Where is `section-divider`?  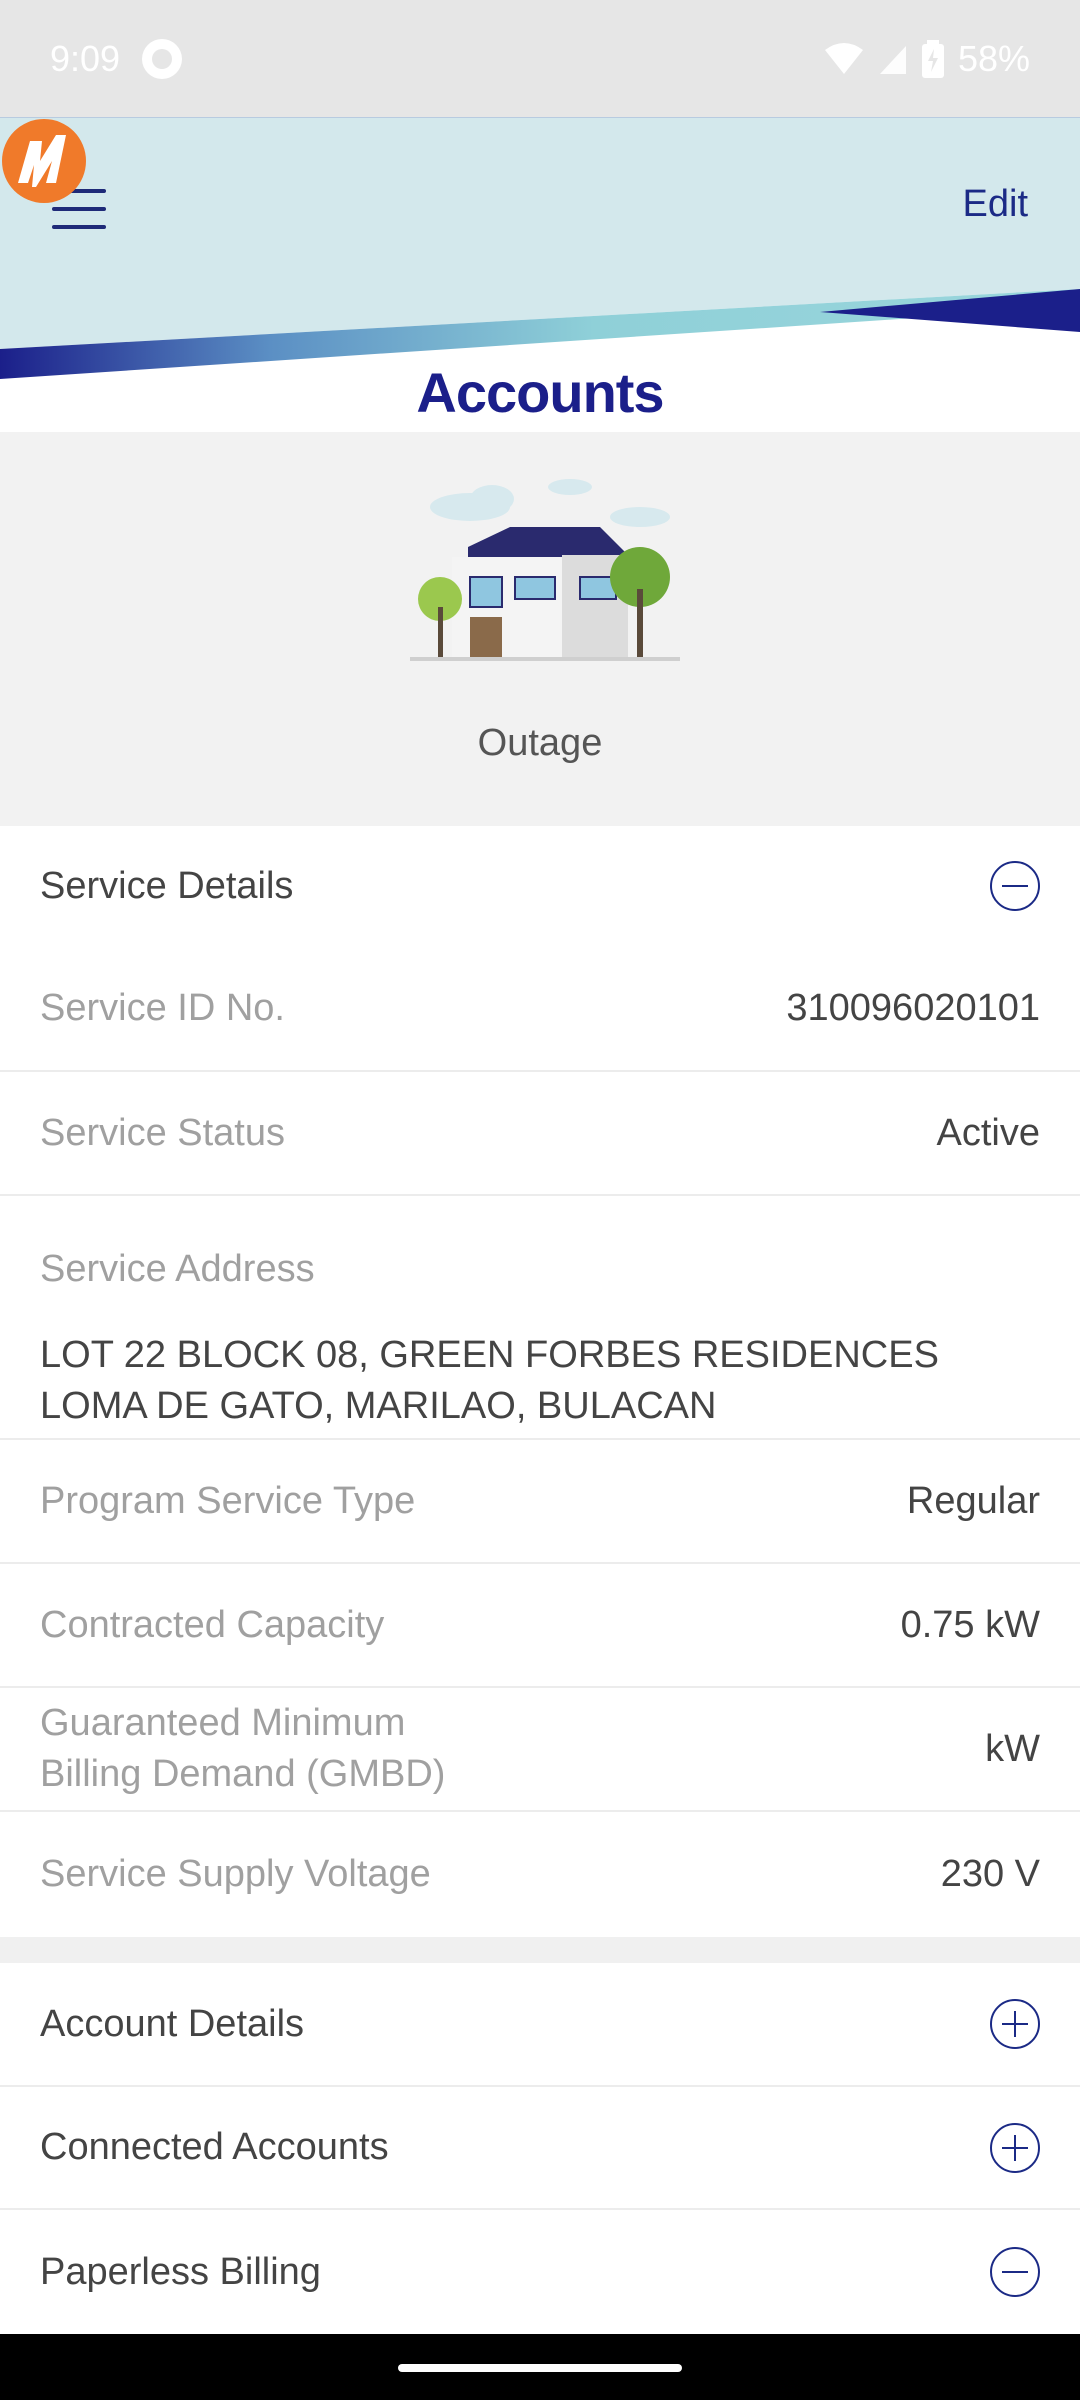
section-divider is located at coordinates (540, 1950).